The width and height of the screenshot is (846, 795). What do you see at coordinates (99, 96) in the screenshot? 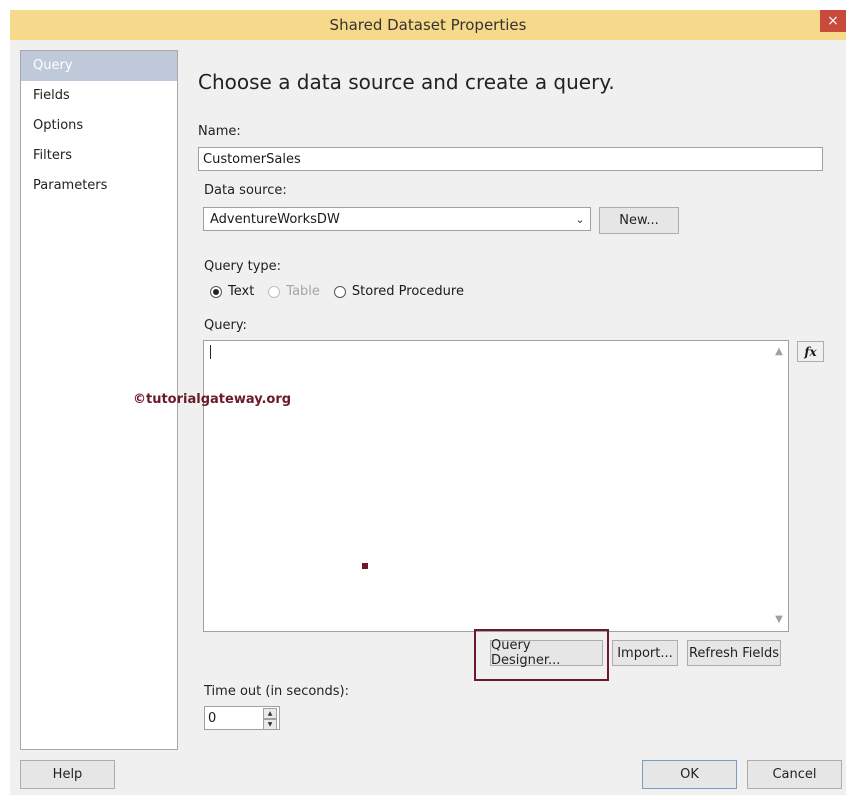
I see `nav-item-fields: Fields` at bounding box center [99, 96].